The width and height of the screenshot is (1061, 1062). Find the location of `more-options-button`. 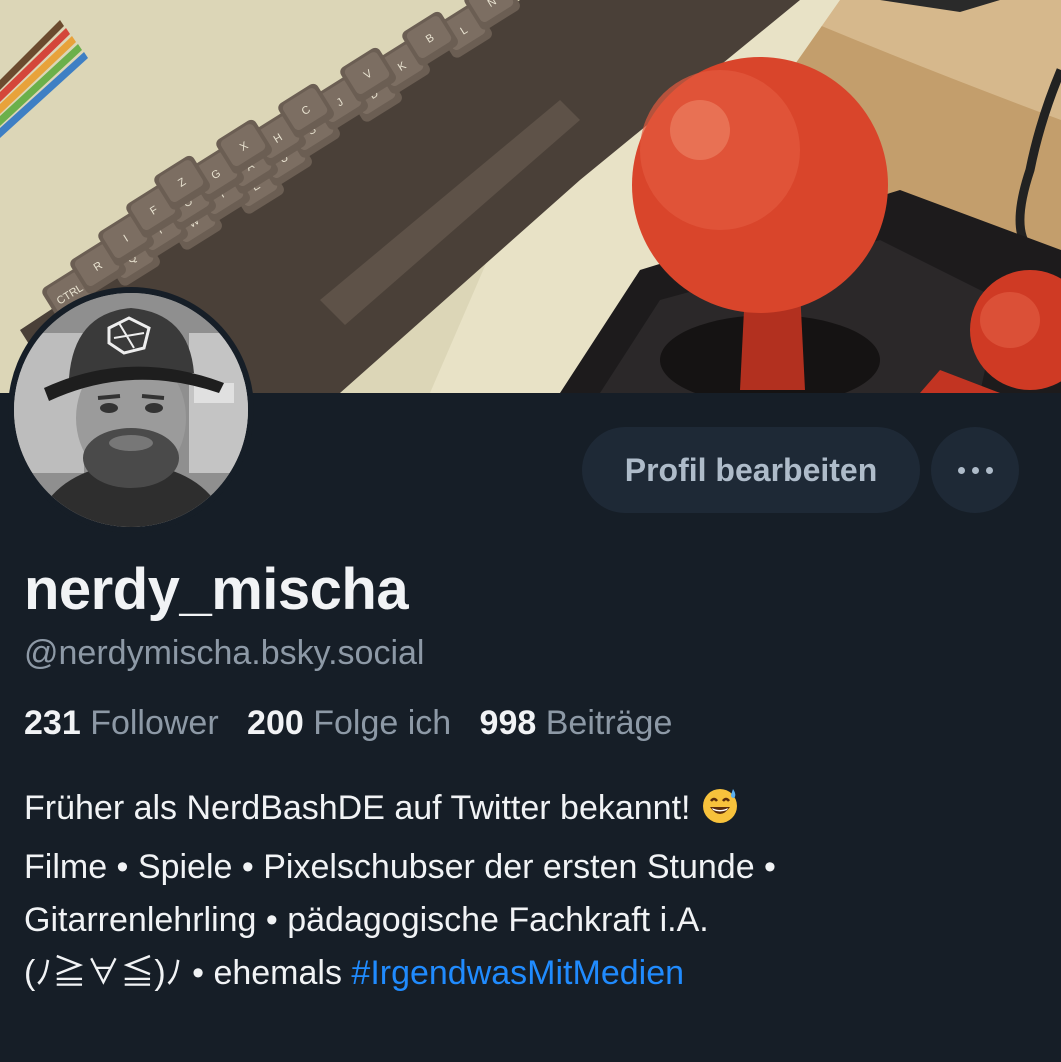

more-options-button is located at coordinates (975, 470).